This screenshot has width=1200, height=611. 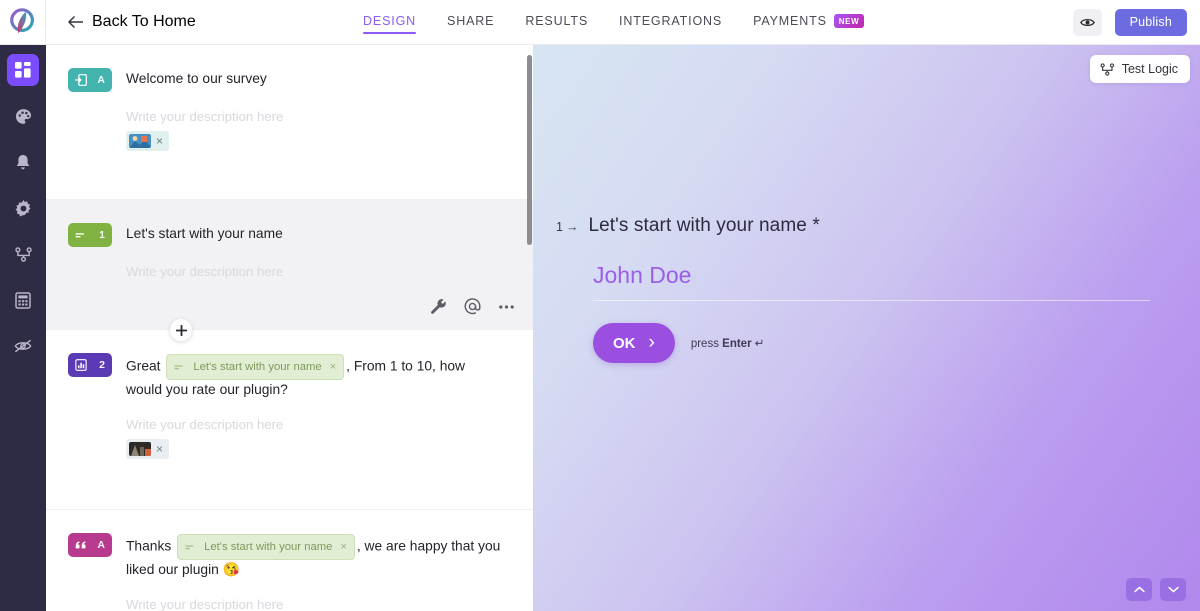 What do you see at coordinates (737, 344) in the screenshot?
I see `press-enter-key: Enter` at bounding box center [737, 344].